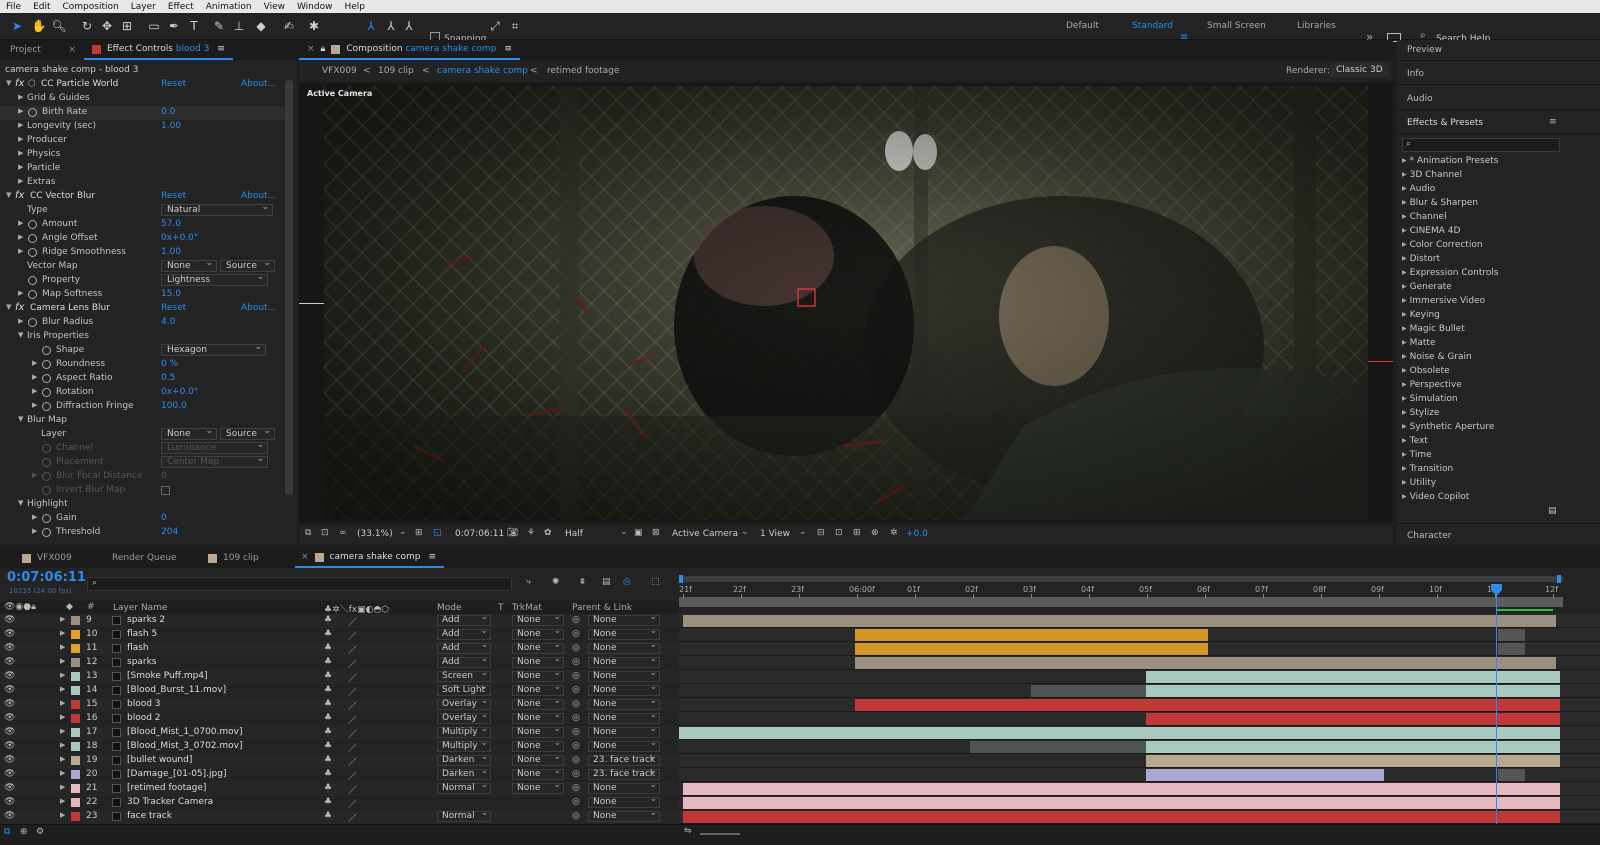  Describe the element at coordinates (289, 287) in the screenshot. I see `effect-controls-scrollbar` at that location.